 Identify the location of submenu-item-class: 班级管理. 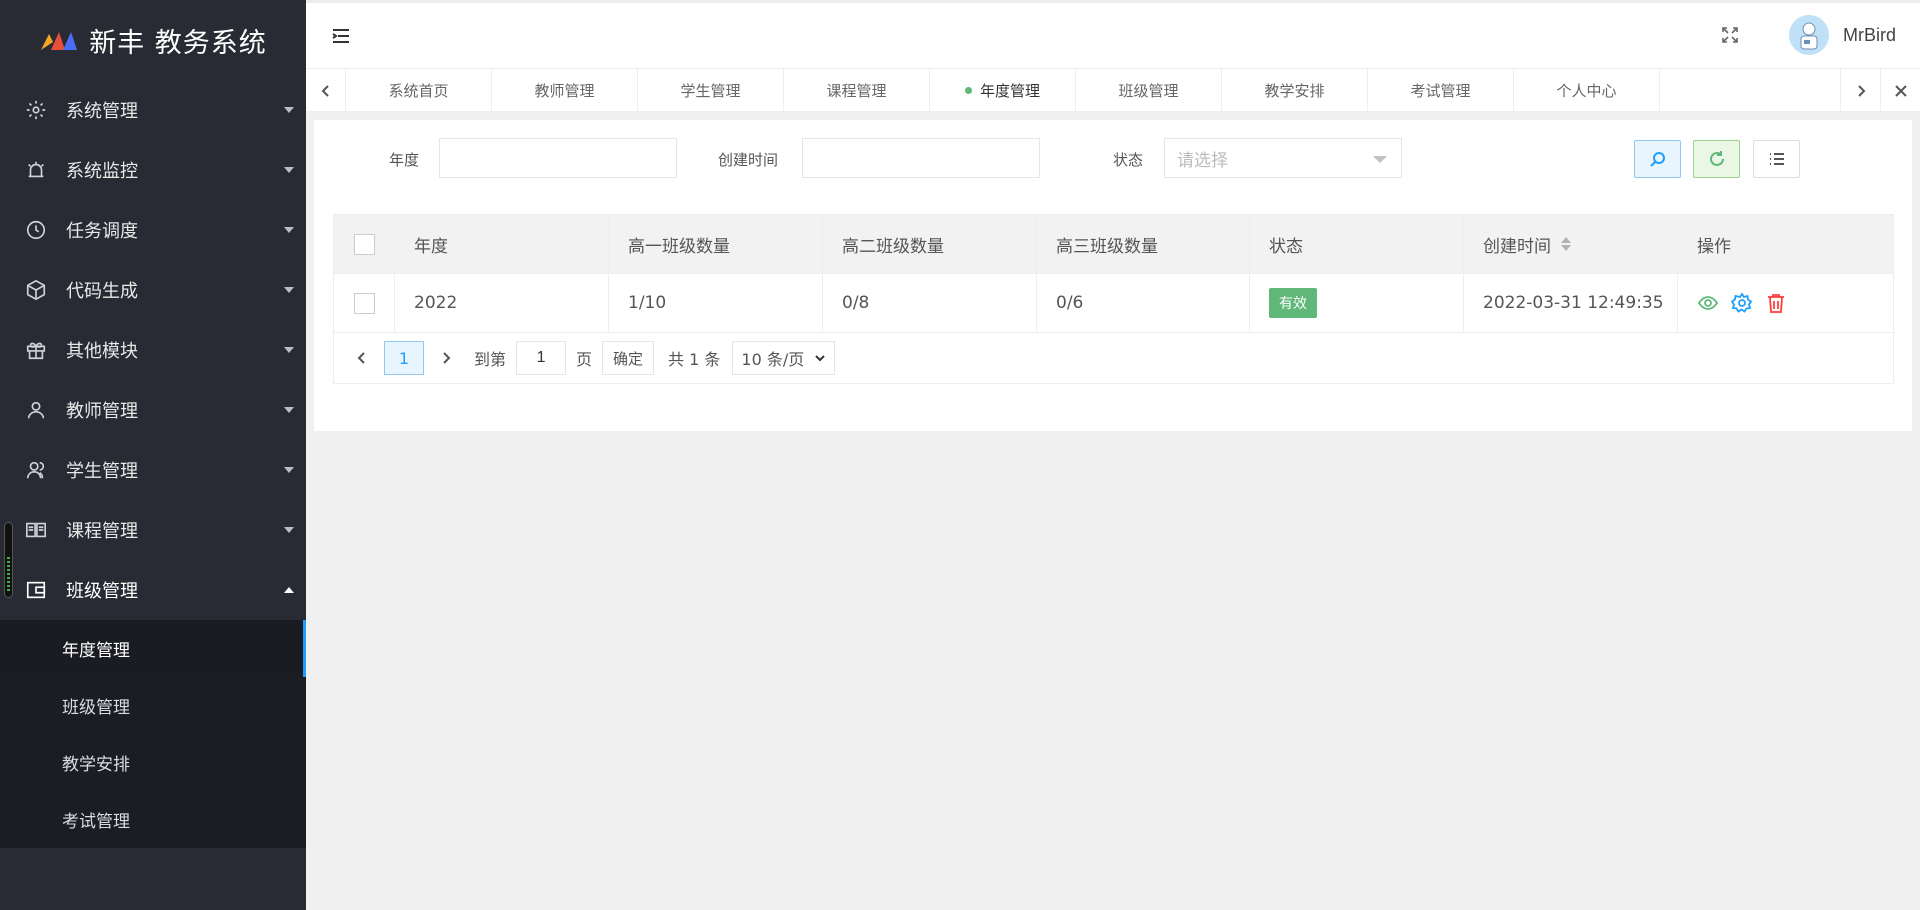
(153, 705).